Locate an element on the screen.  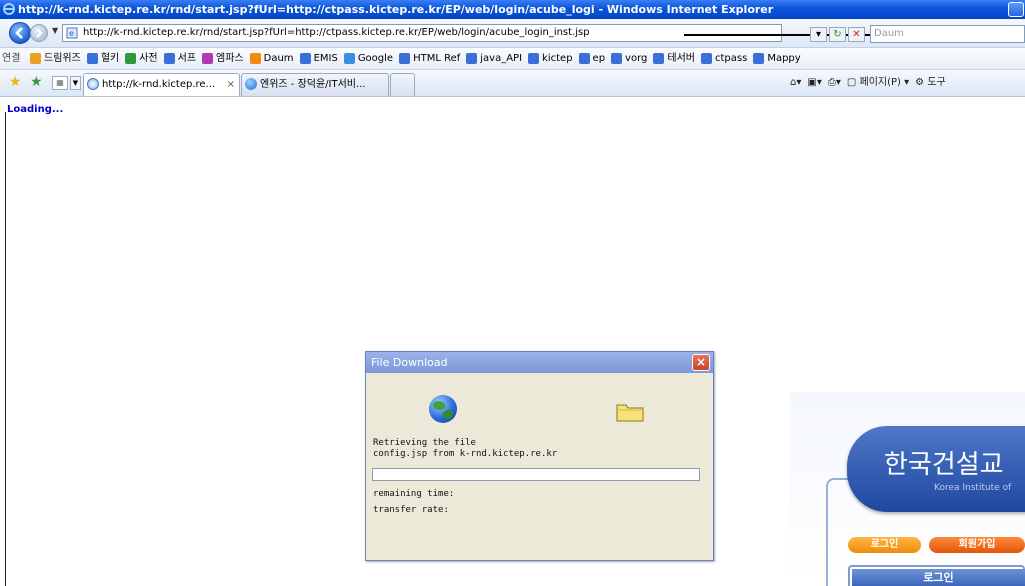
tab-list-dropdown-icon: ▼ is located at coordinates (75, 83).